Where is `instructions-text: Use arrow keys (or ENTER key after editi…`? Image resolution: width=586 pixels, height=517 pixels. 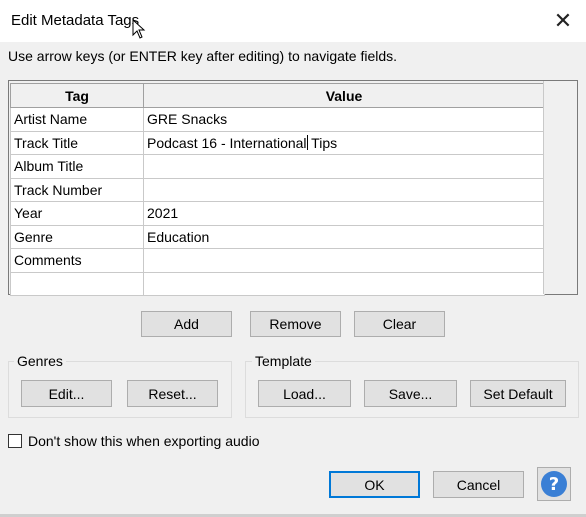 instructions-text: Use arrow keys (or ENTER key after editi… is located at coordinates (203, 56).